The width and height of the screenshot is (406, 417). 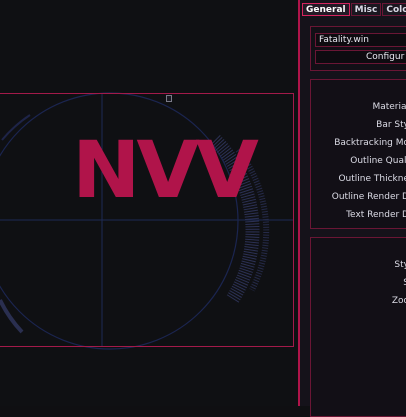 What do you see at coordinates (394, 9) in the screenshot?
I see `tab-colors: Colors` at bounding box center [394, 9].